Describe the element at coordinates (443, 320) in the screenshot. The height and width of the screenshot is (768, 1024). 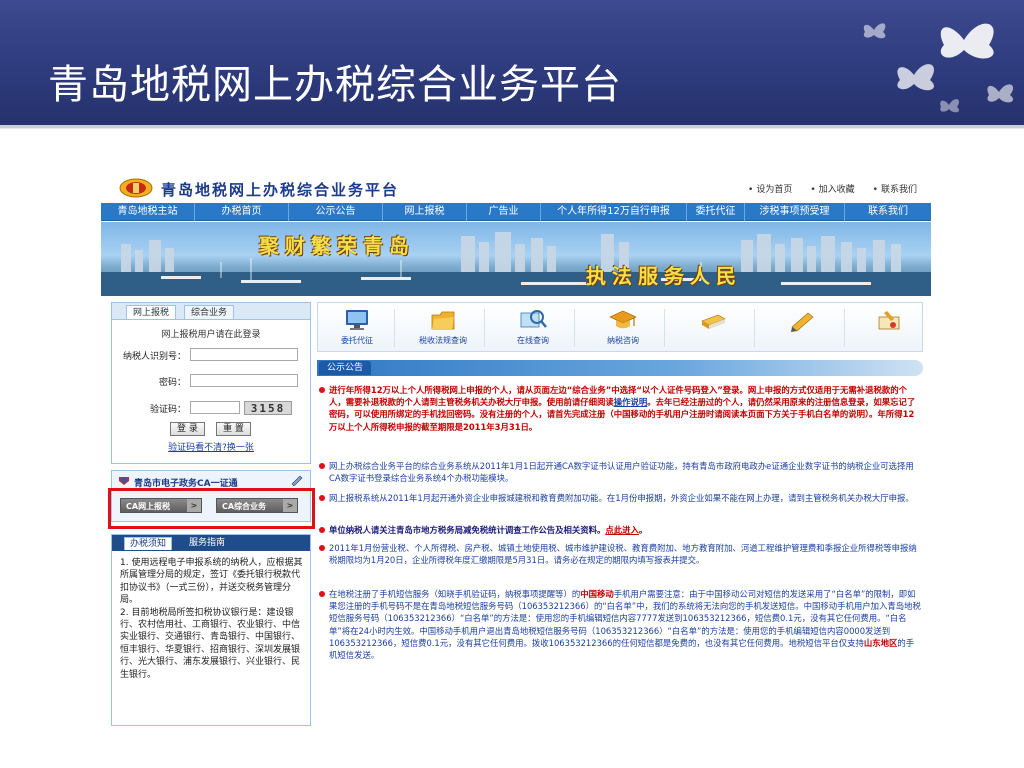
I see `folder-icon` at that location.